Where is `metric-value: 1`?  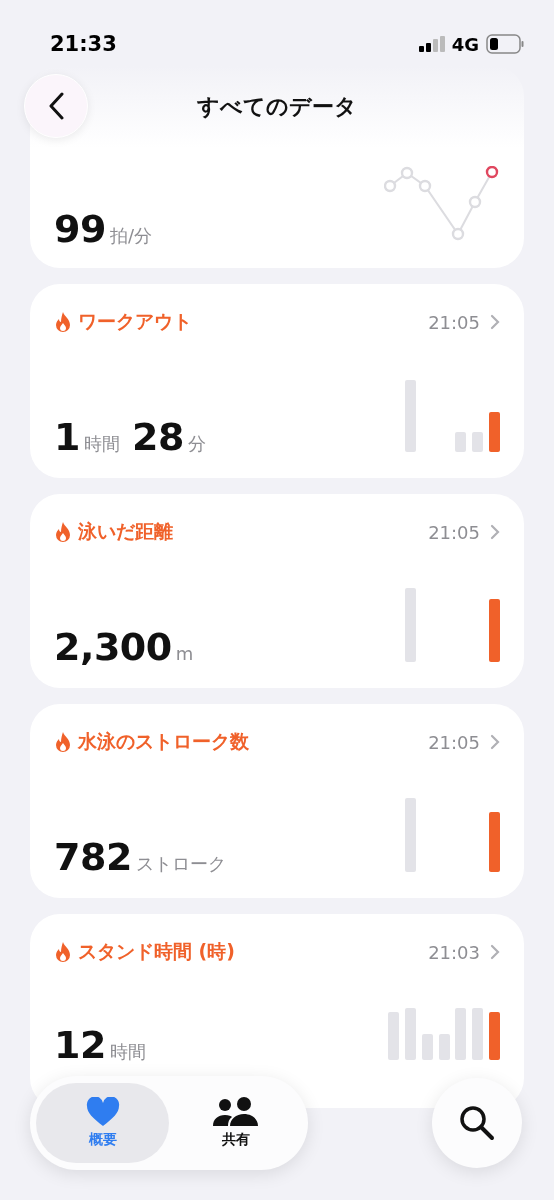 metric-value: 1 is located at coordinates (67, 437).